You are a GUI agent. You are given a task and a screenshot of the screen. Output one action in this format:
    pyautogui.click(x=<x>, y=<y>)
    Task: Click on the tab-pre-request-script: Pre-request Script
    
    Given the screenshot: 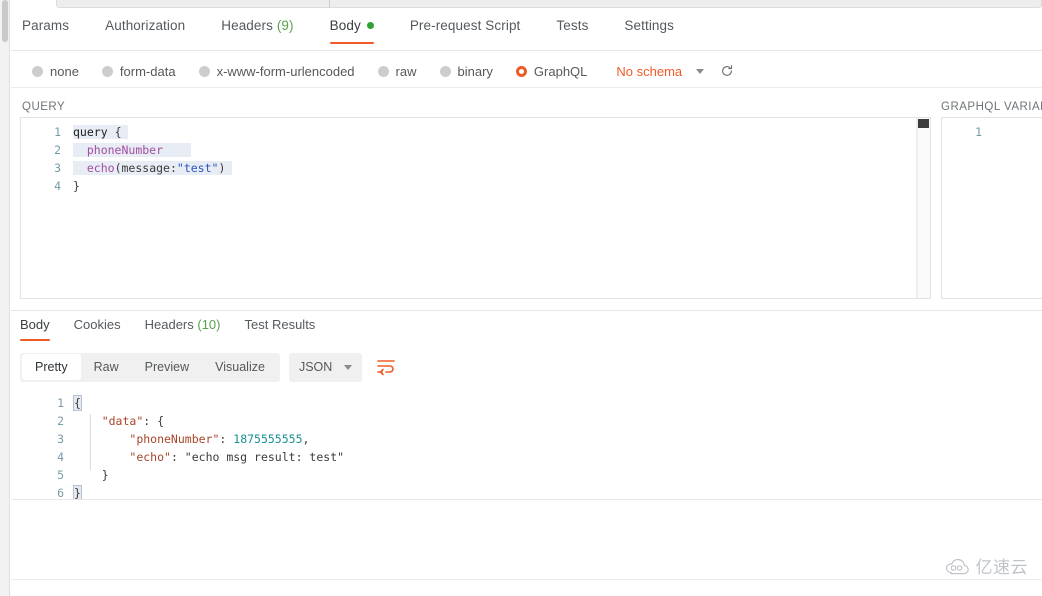 What is the action you would take?
    pyautogui.click(x=465, y=31)
    